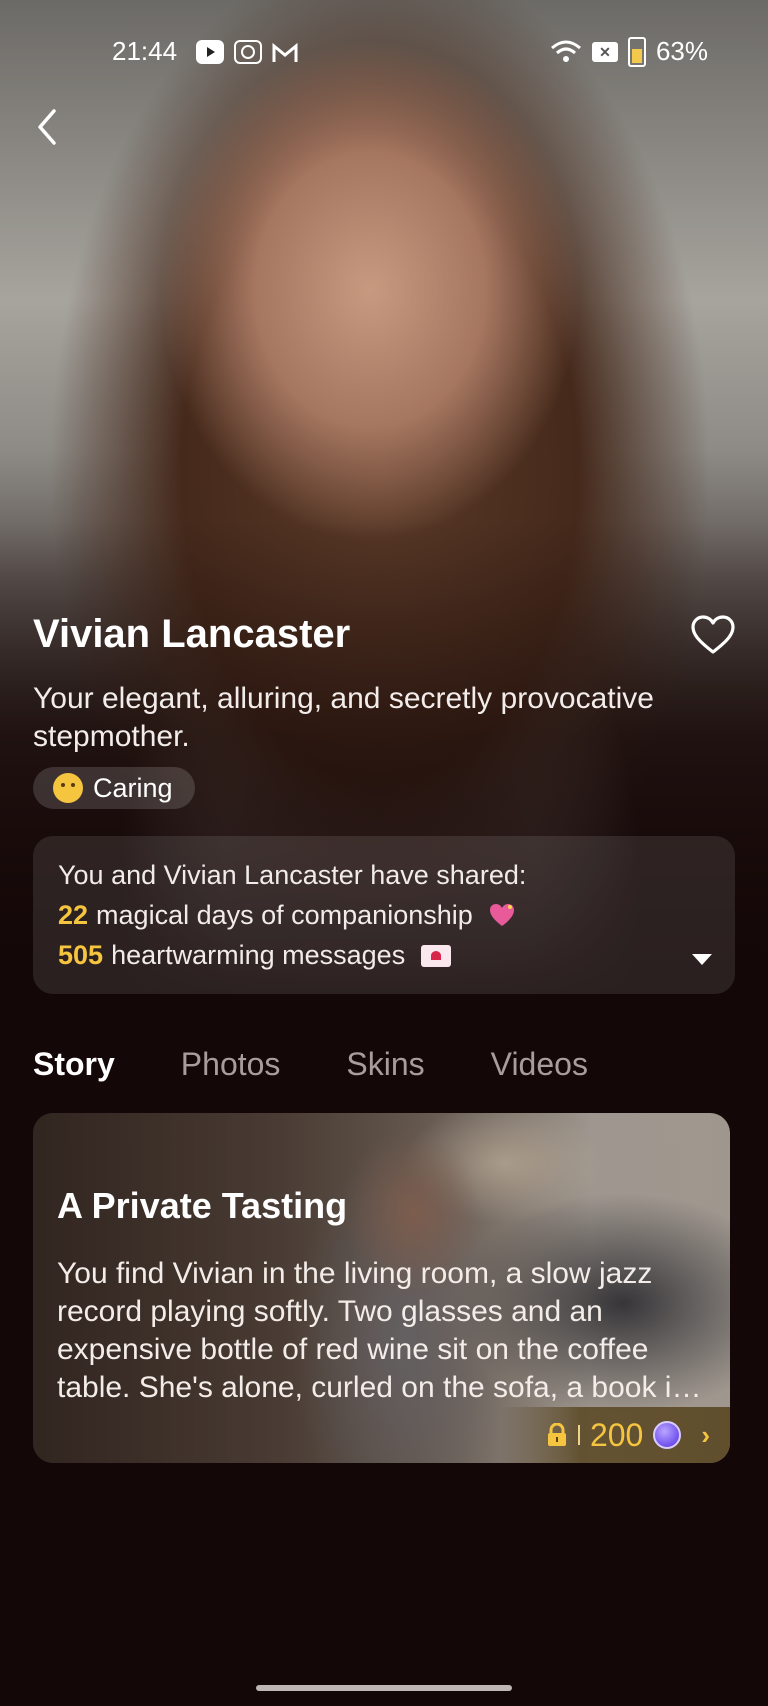 The image size is (768, 1706). Describe the element at coordinates (74, 1064) in the screenshot. I see `tab-story: Story` at that location.